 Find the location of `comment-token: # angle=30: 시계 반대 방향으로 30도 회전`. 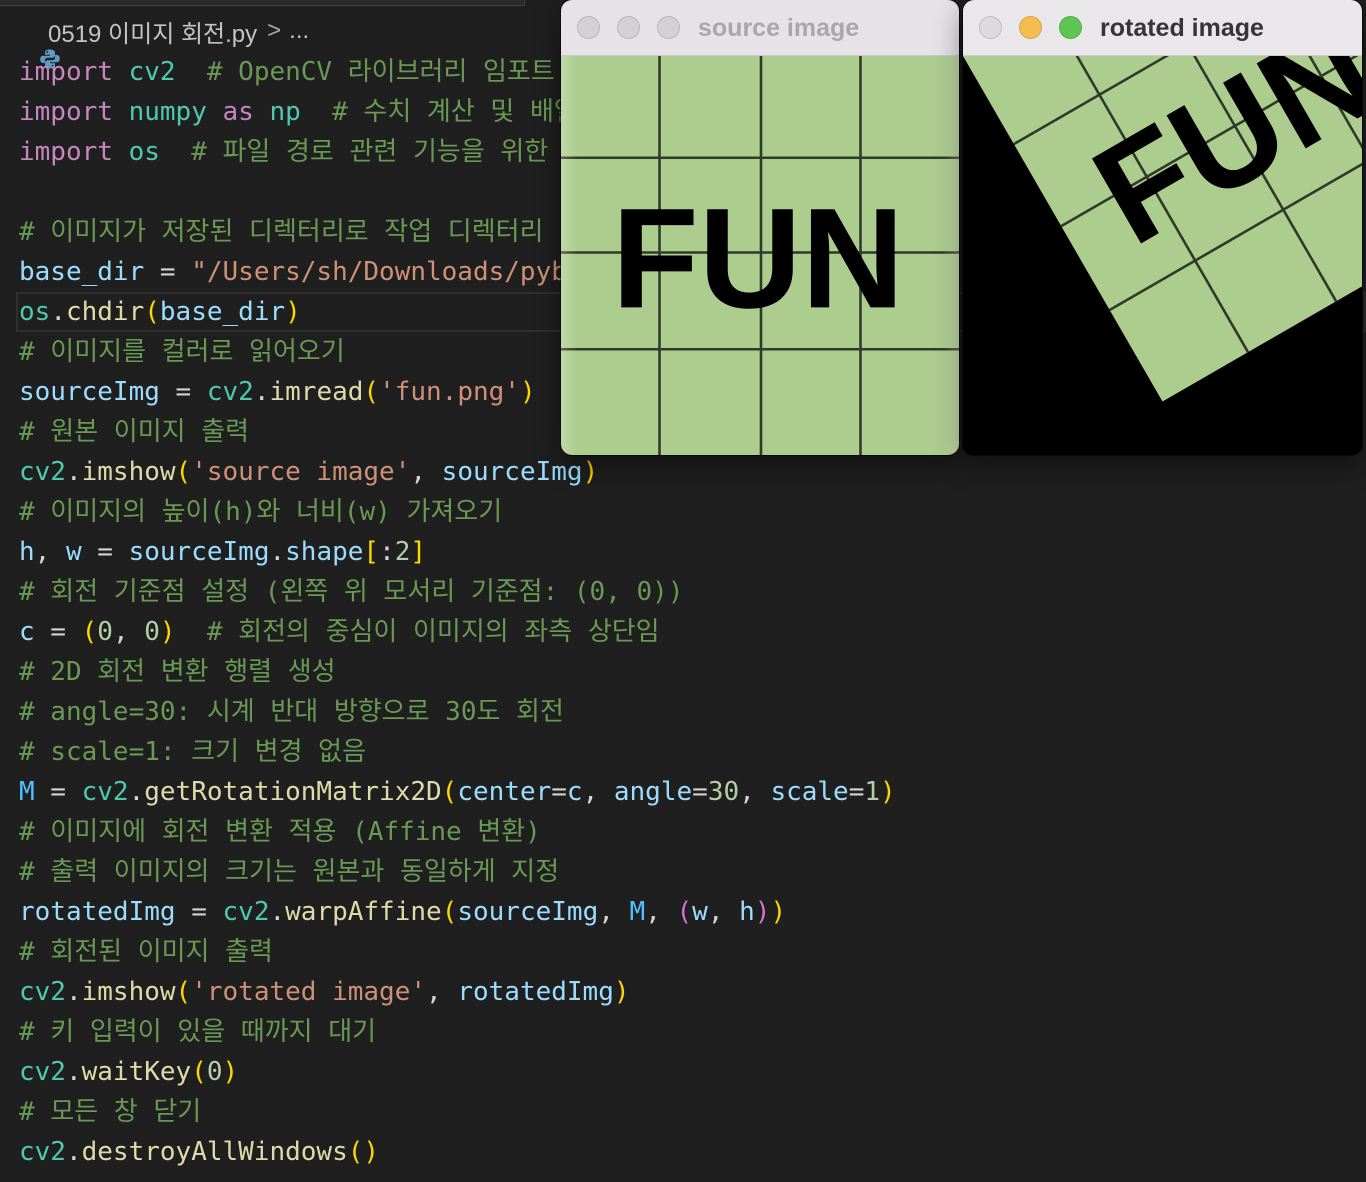

comment-token: # angle=30: 시계 반대 방향으로 30도 회전 is located at coordinates (291, 712).